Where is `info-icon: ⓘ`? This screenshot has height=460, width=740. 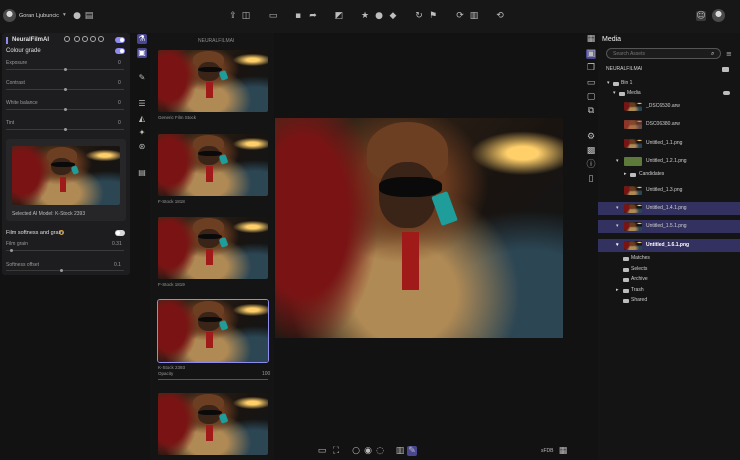 info-icon: ⓘ is located at coordinates (591, 165).